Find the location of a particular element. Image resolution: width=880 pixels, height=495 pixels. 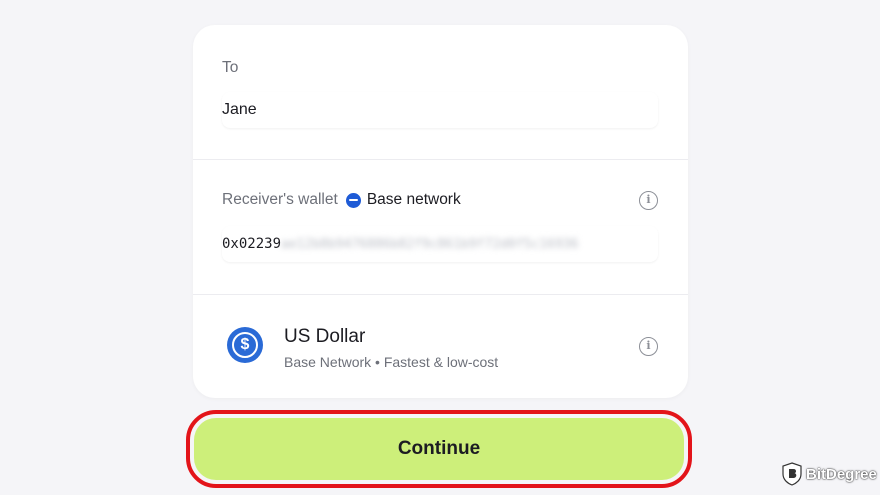

continue-button: Continue is located at coordinates (439, 449).